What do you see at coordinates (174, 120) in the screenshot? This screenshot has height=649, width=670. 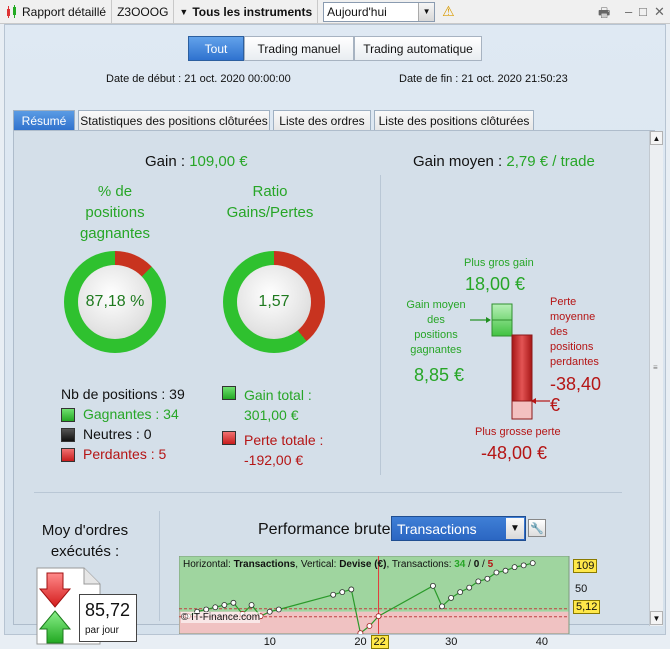 I see `tab-closed-stats: Statistiques des positions clôturées` at bounding box center [174, 120].